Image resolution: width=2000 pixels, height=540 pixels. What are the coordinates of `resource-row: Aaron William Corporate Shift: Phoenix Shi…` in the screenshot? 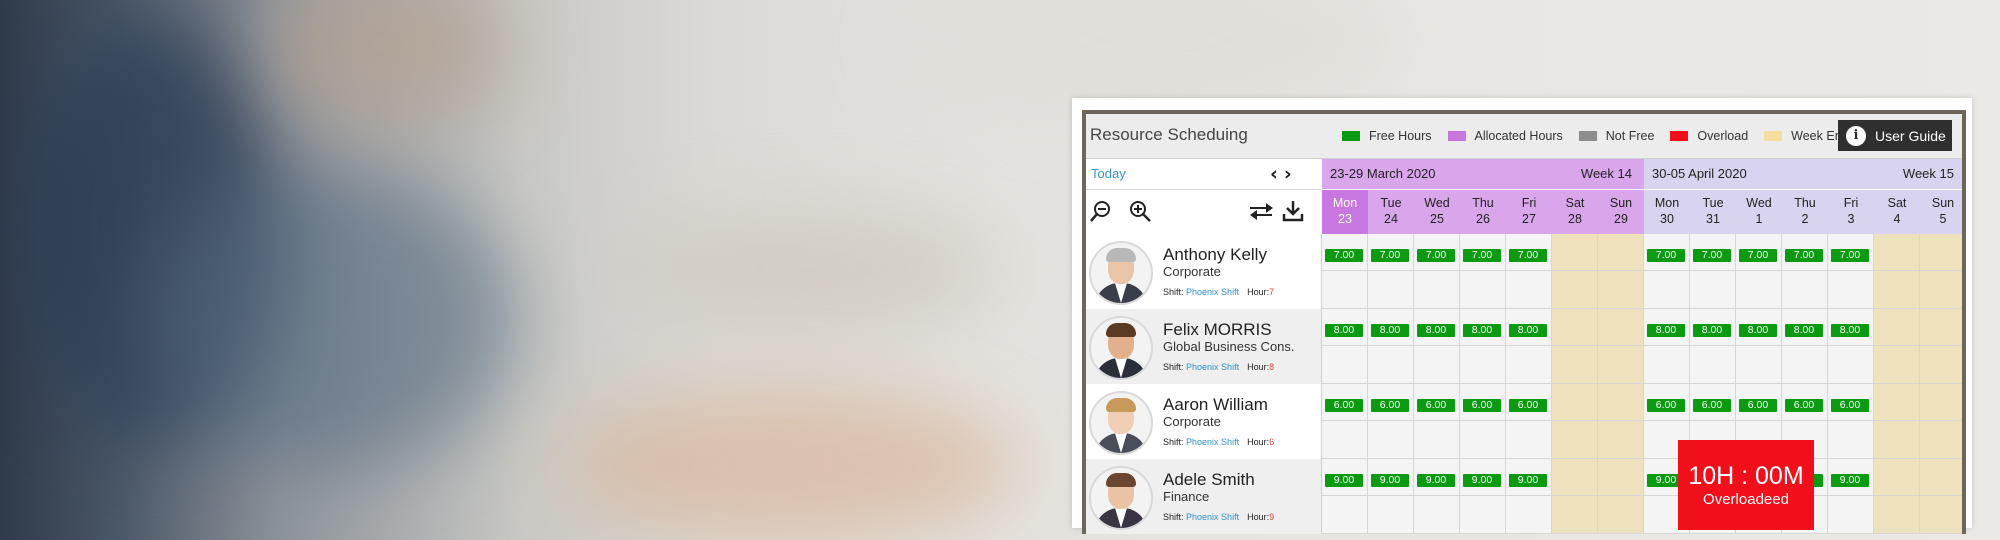 It's located at (1204, 422).